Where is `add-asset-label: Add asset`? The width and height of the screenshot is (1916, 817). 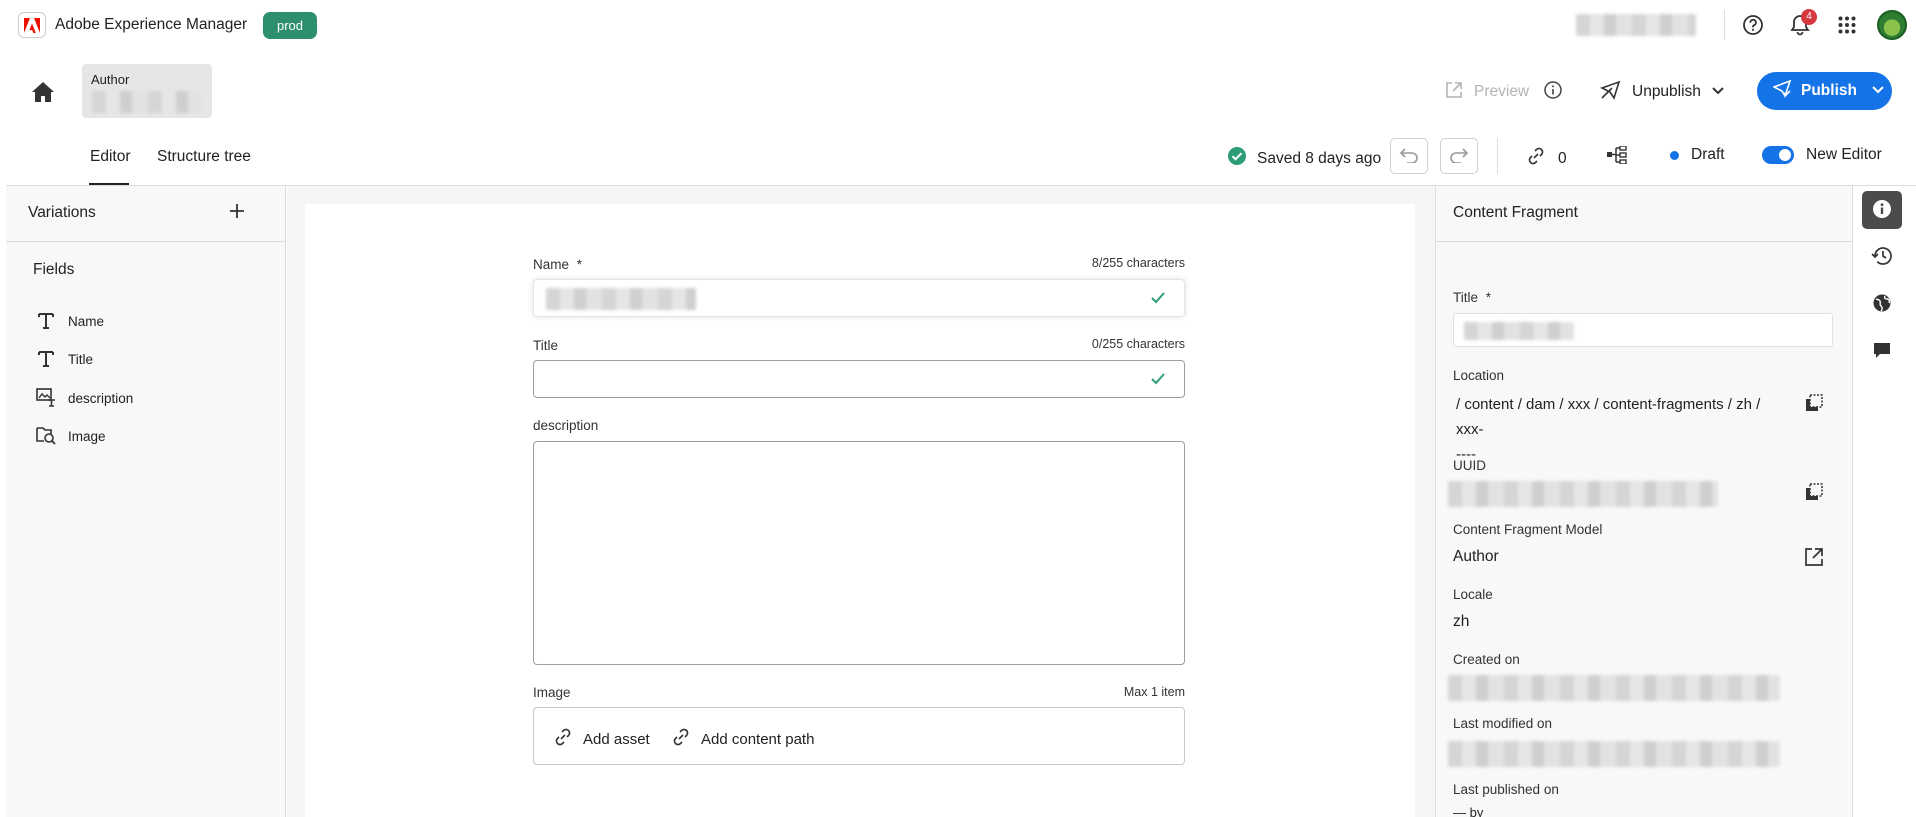
add-asset-label: Add asset is located at coordinates (616, 739).